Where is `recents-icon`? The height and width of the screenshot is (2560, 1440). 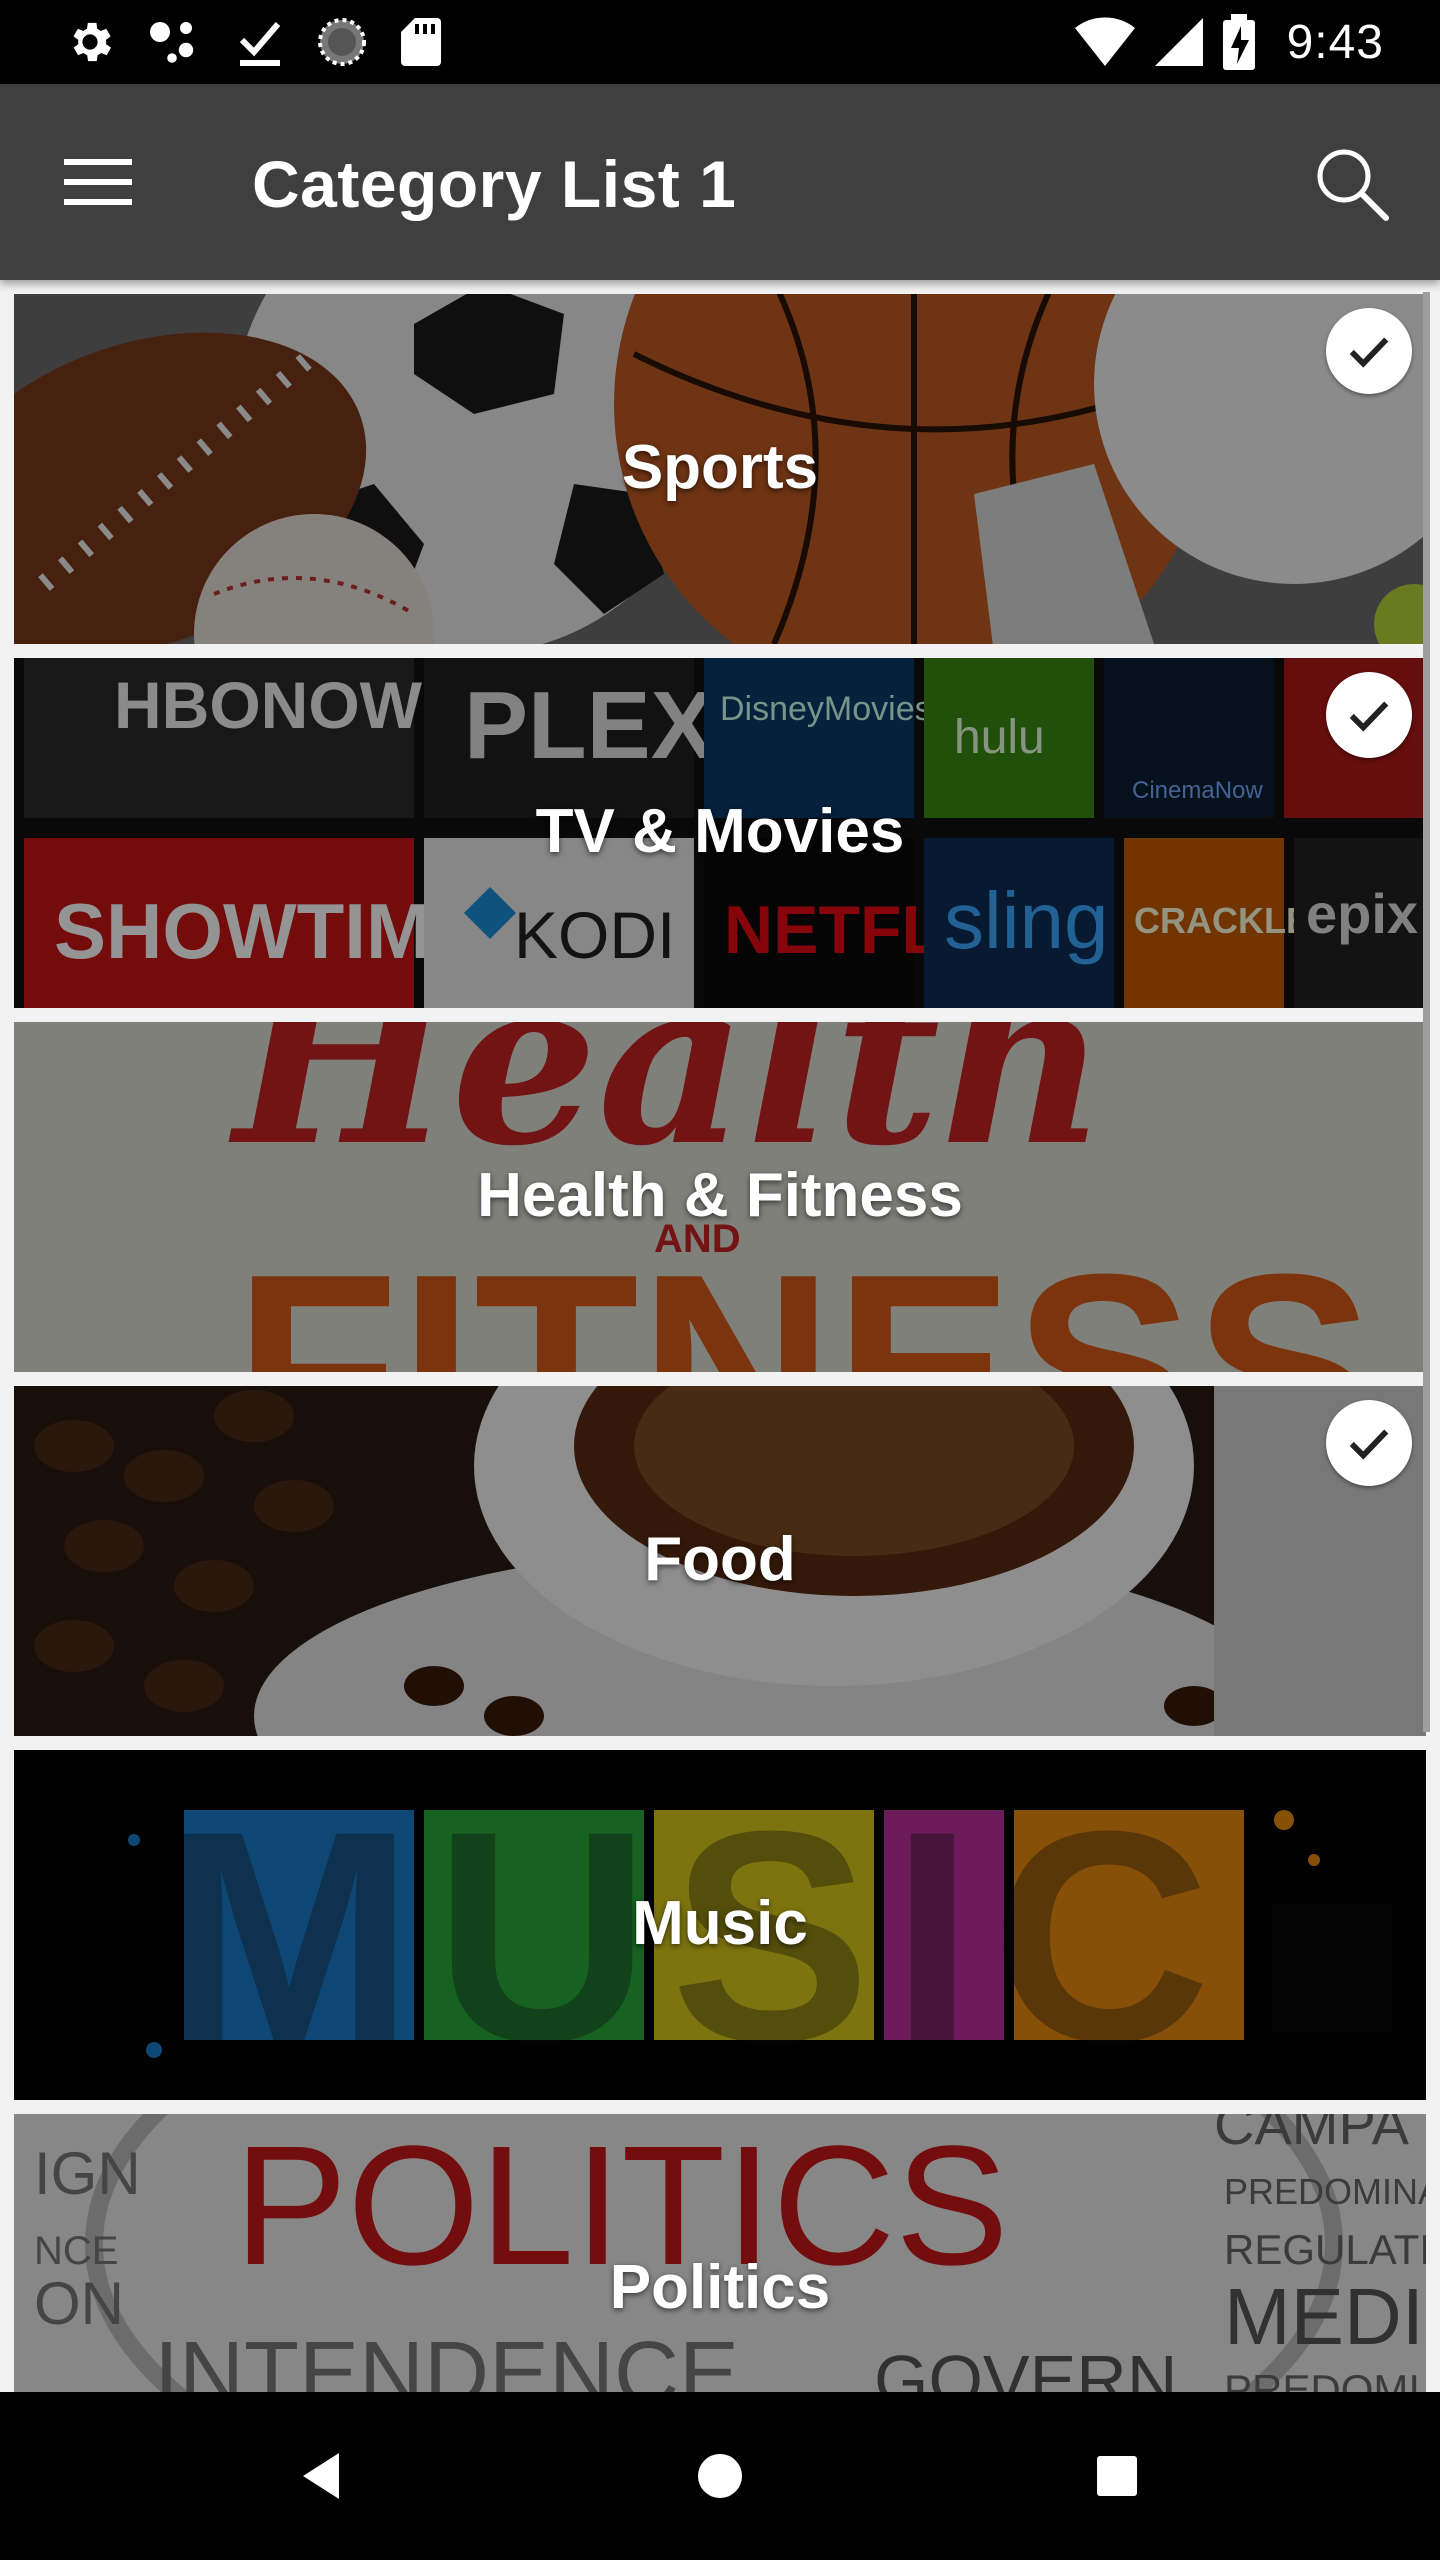
recents-icon is located at coordinates (1117, 2476).